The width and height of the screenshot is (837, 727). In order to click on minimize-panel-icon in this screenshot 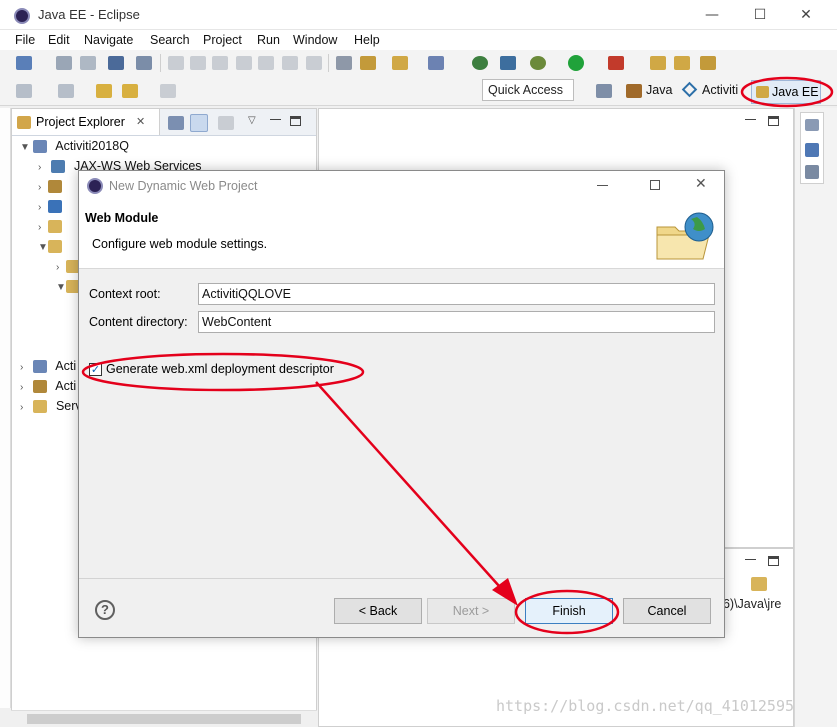, I will do `click(750, 558)`.